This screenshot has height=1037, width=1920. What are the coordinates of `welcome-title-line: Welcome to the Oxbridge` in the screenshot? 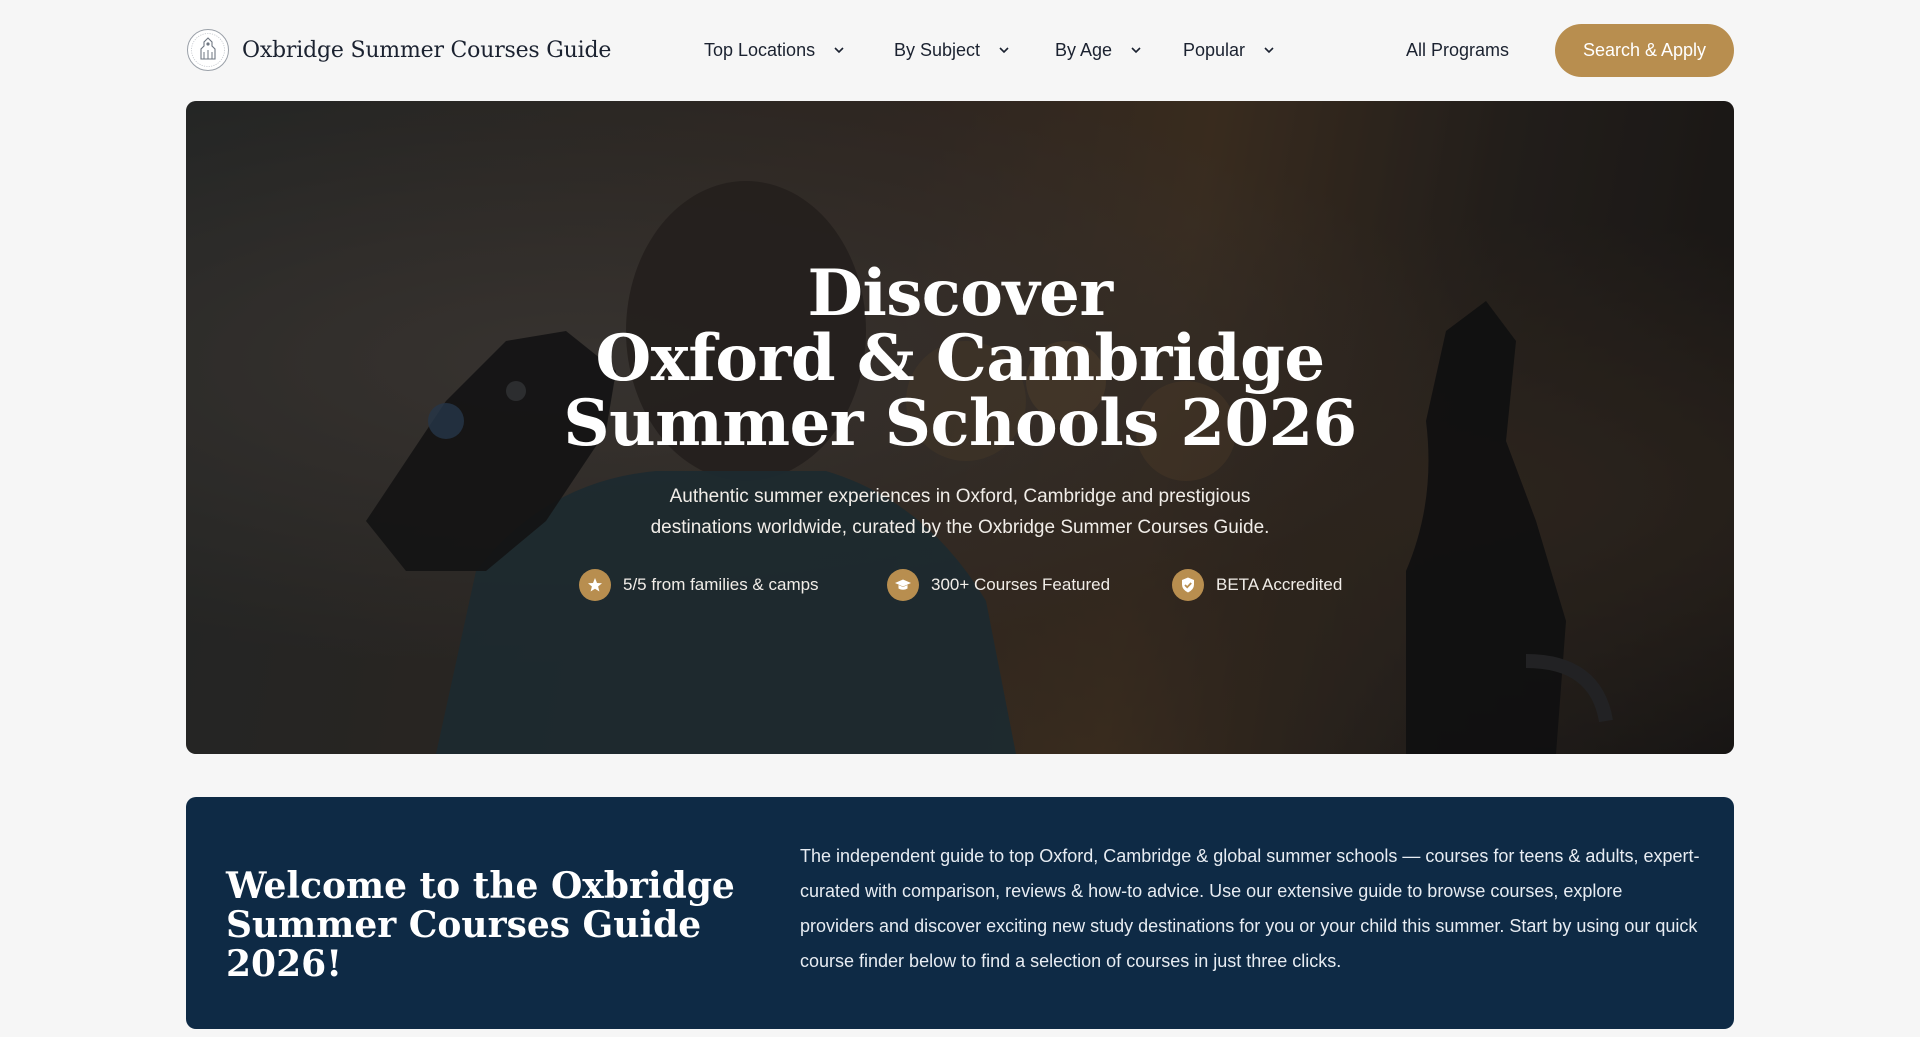 It's located at (480, 886).